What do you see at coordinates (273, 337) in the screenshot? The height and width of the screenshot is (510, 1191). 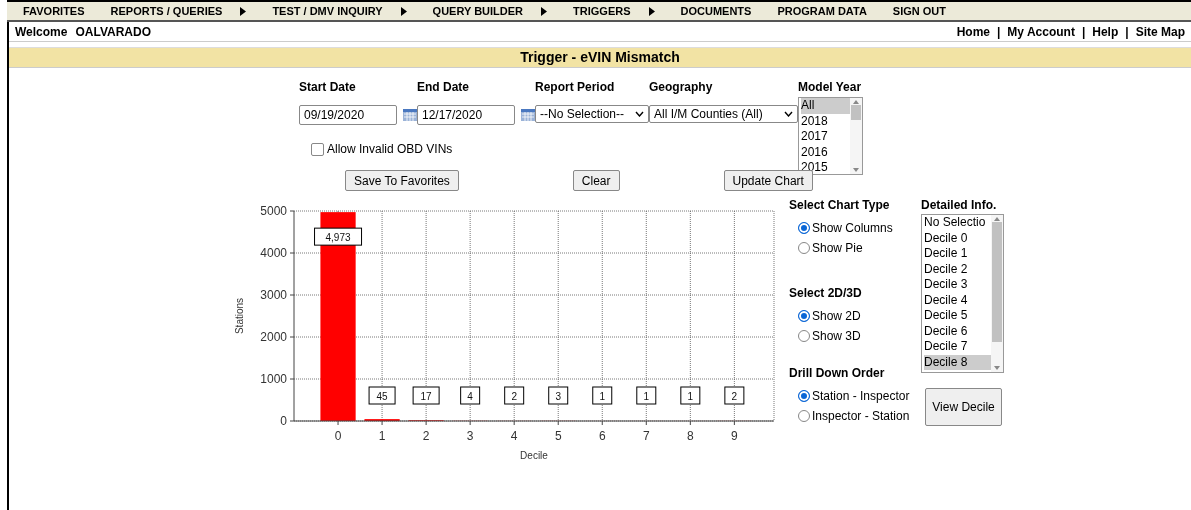 I see `y-tick-label: 2000` at bounding box center [273, 337].